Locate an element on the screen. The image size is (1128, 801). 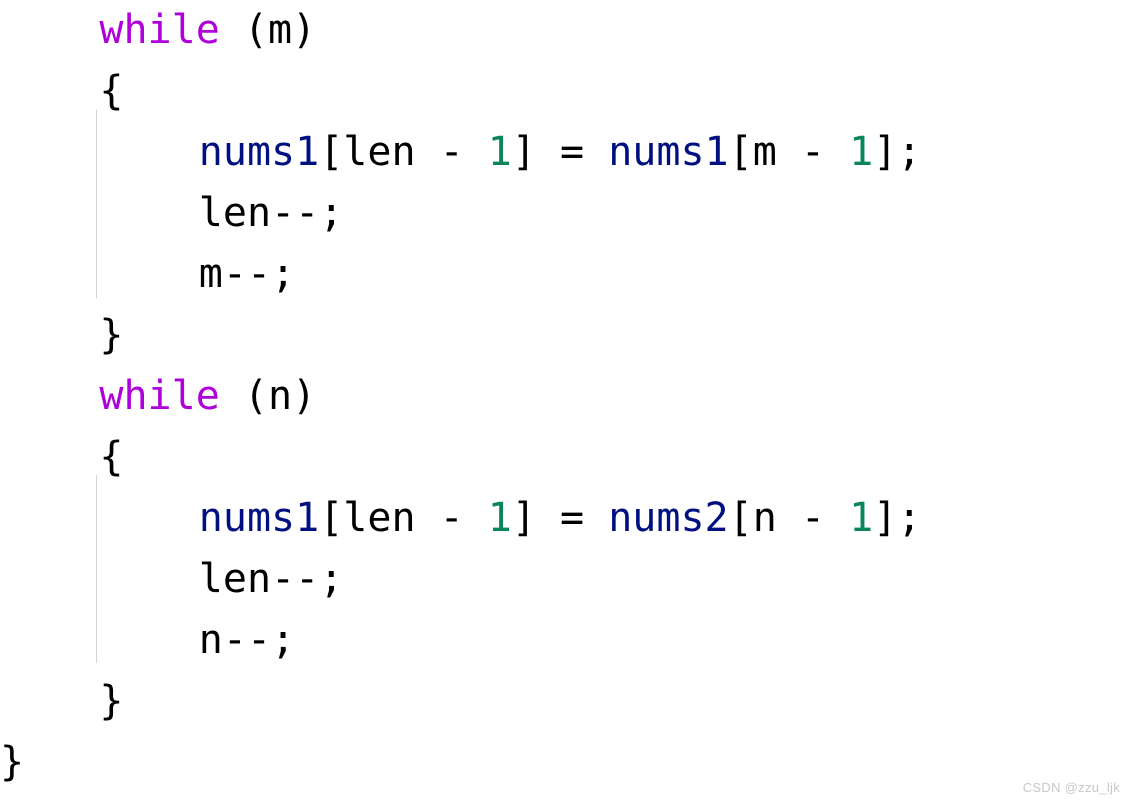
code-line: m--; is located at coordinates (564, 274).